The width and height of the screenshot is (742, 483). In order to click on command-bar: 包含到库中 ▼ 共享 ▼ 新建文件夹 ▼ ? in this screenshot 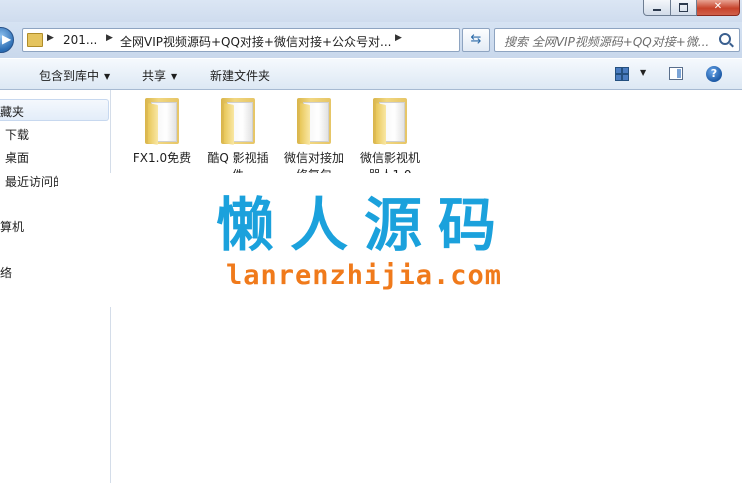, I will do `click(371, 74)`.